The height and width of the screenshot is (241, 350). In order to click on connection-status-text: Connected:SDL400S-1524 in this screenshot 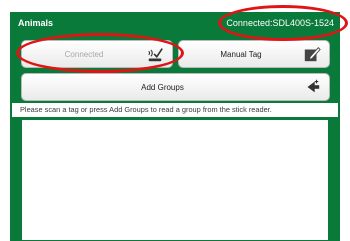, I will do `click(280, 23)`.